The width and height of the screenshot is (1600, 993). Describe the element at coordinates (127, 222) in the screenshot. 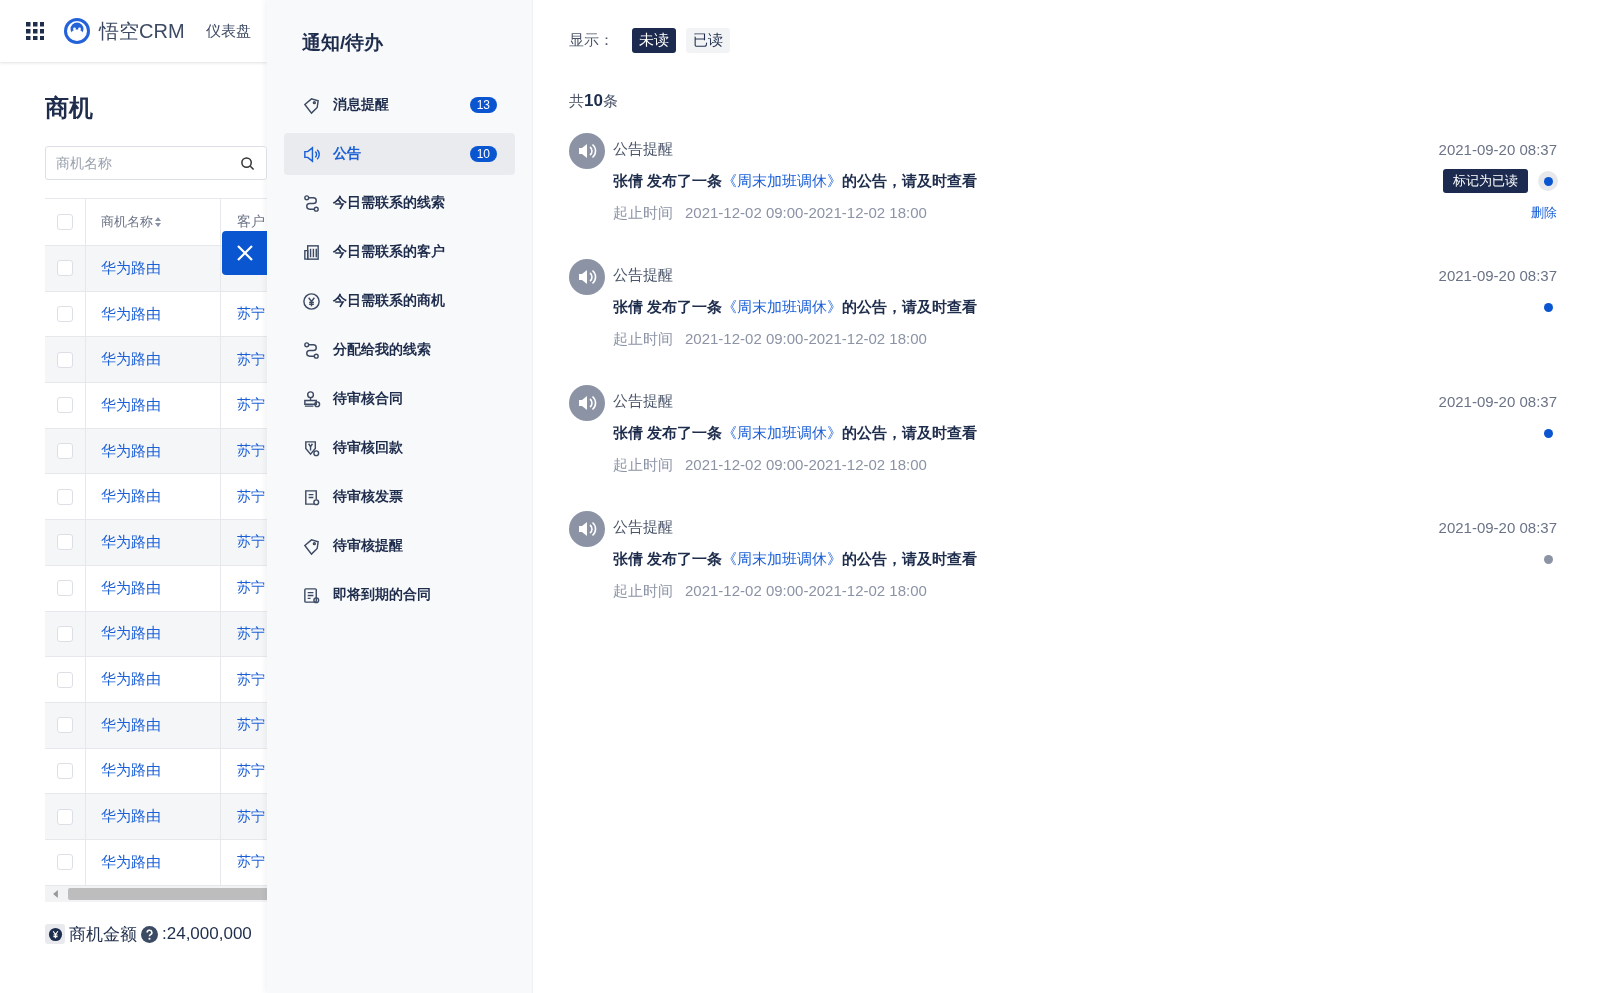

I see `column-header: 商机名称` at that location.